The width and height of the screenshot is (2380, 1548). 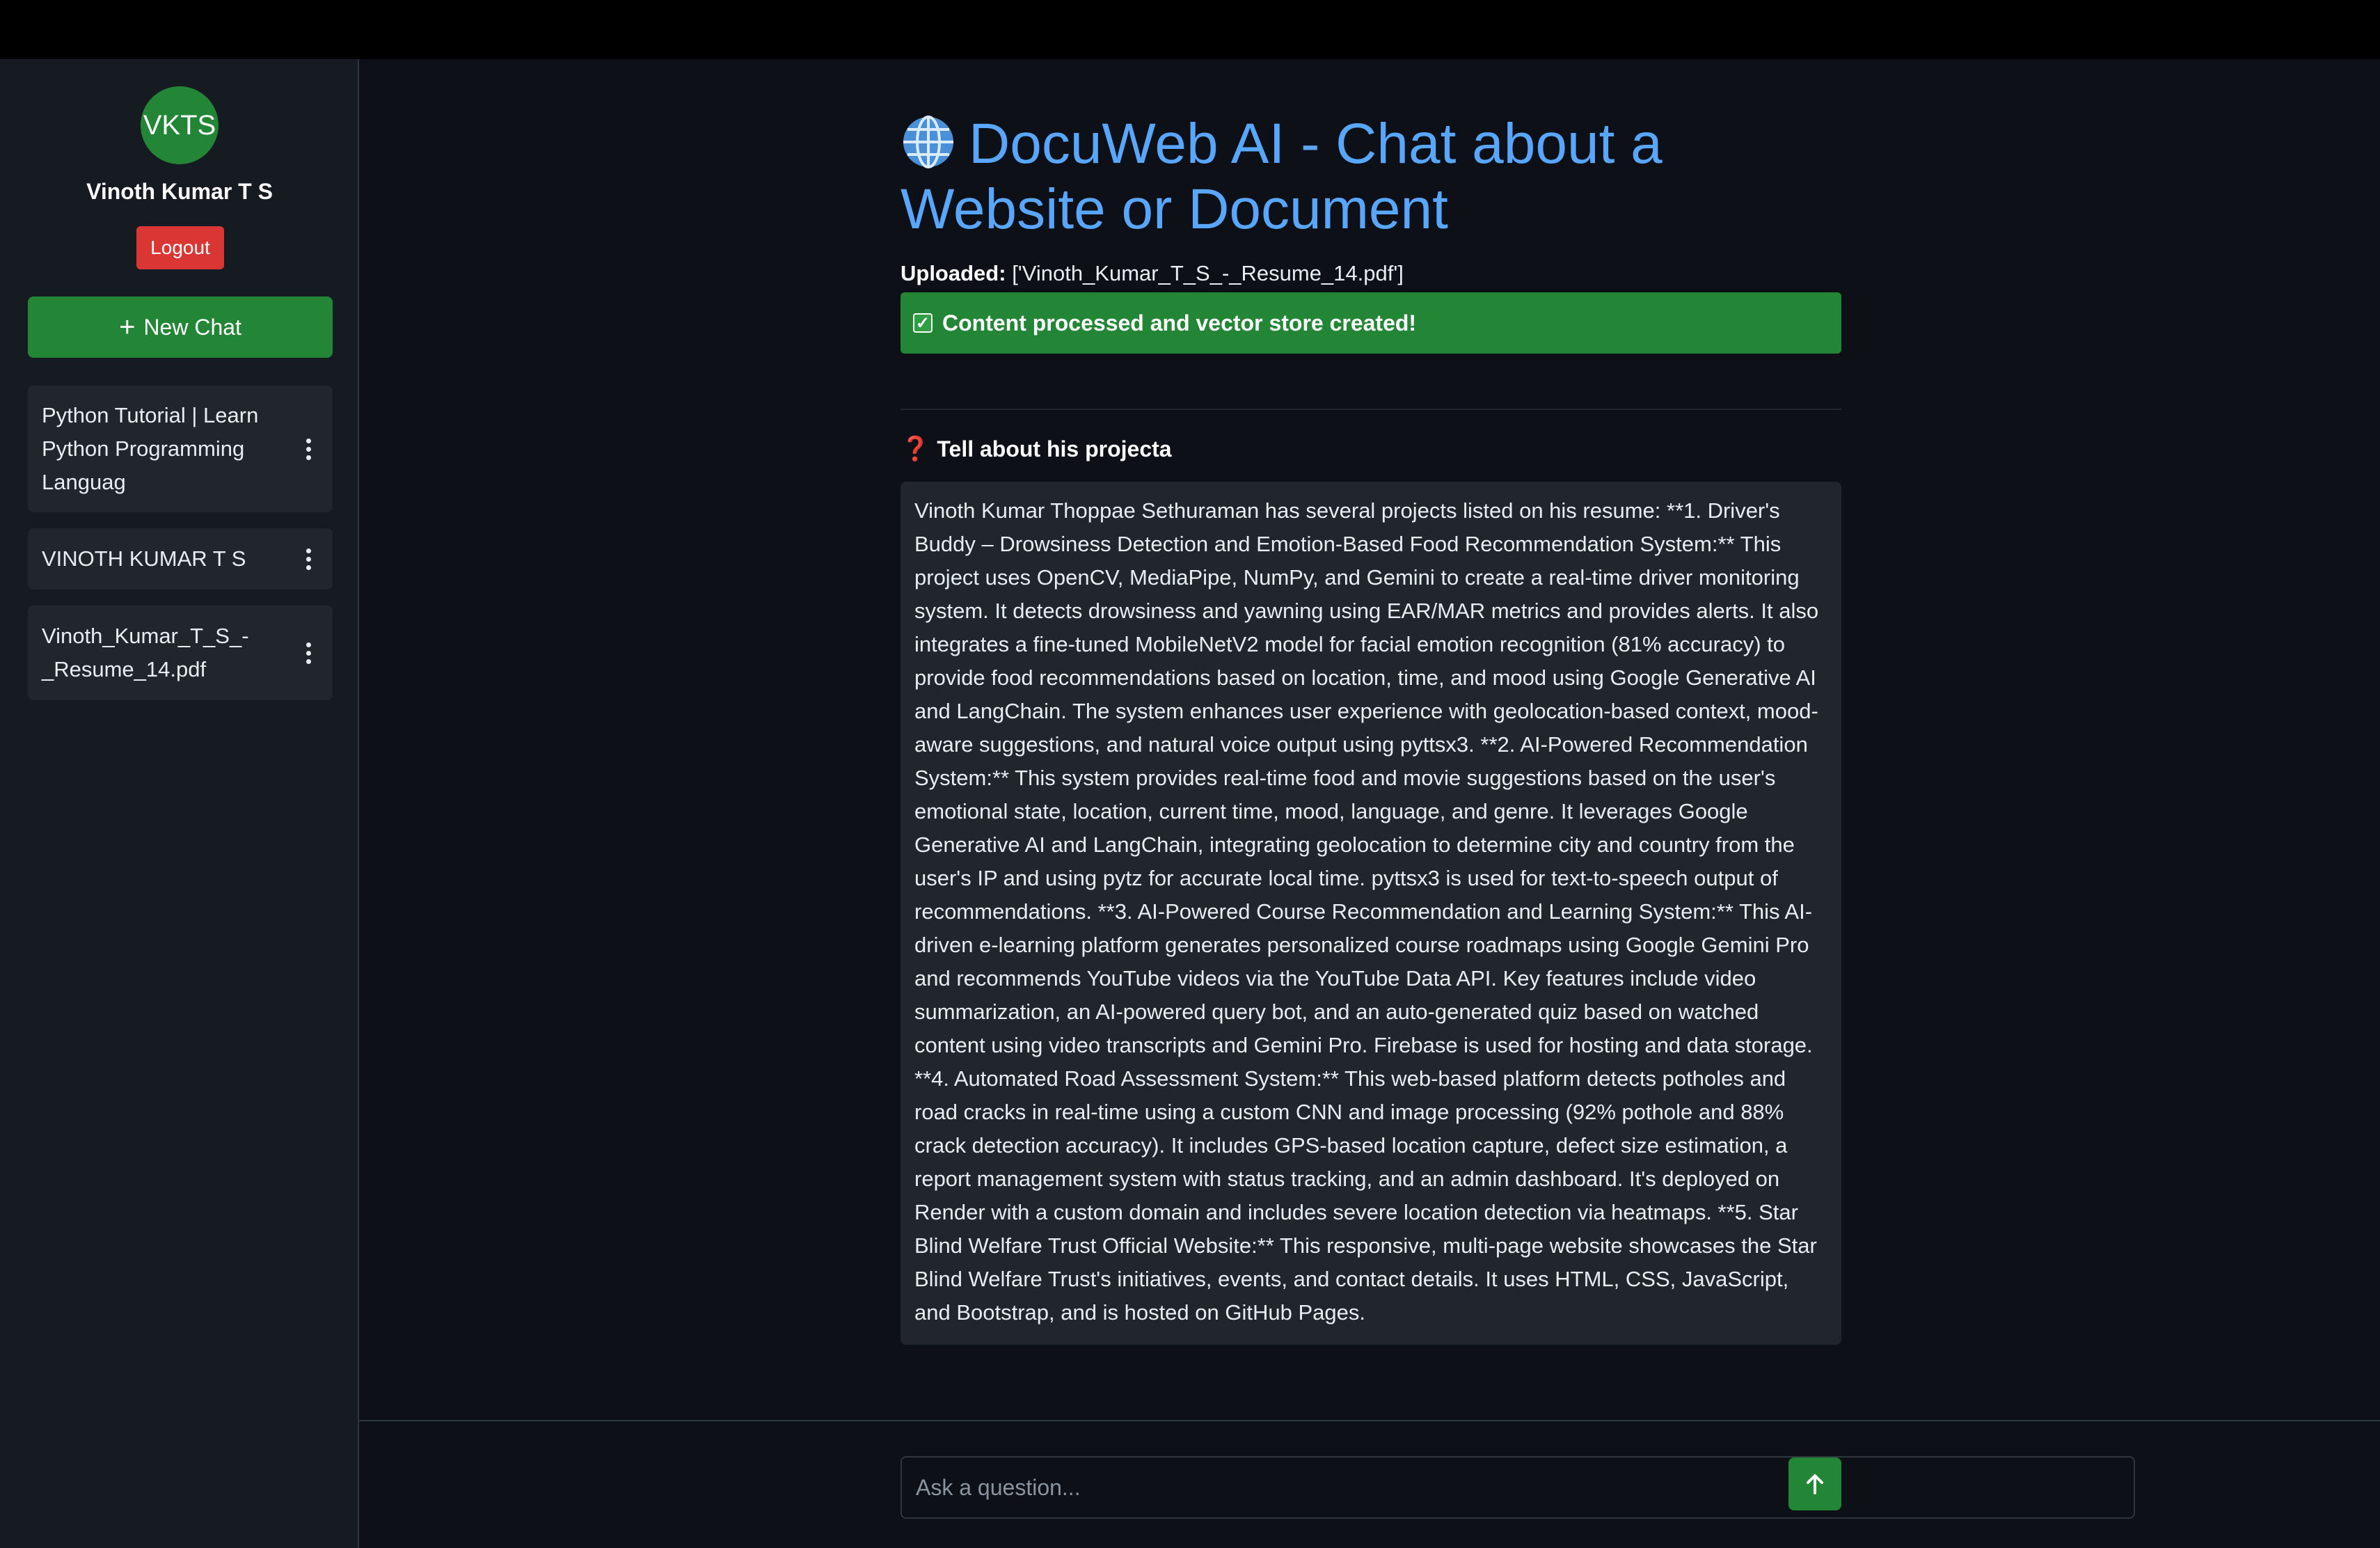 What do you see at coordinates (1208, 273) in the screenshot?
I see `uploaded-value: ['Vinoth_Kumar_T_S_-_Resume_14.pdf']` at bounding box center [1208, 273].